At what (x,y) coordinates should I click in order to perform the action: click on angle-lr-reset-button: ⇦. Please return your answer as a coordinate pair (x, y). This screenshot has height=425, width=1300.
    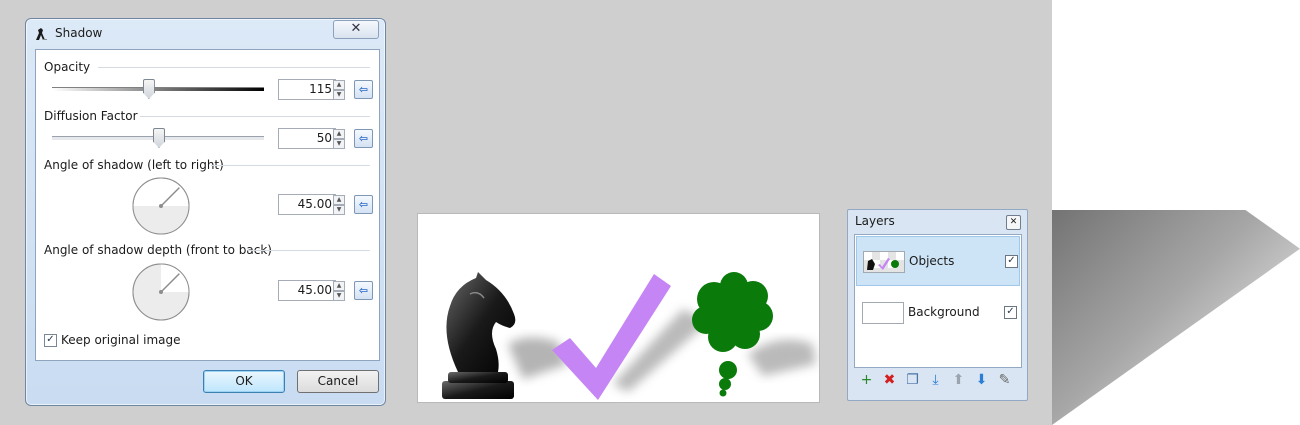
    Looking at the image, I should click on (363, 204).